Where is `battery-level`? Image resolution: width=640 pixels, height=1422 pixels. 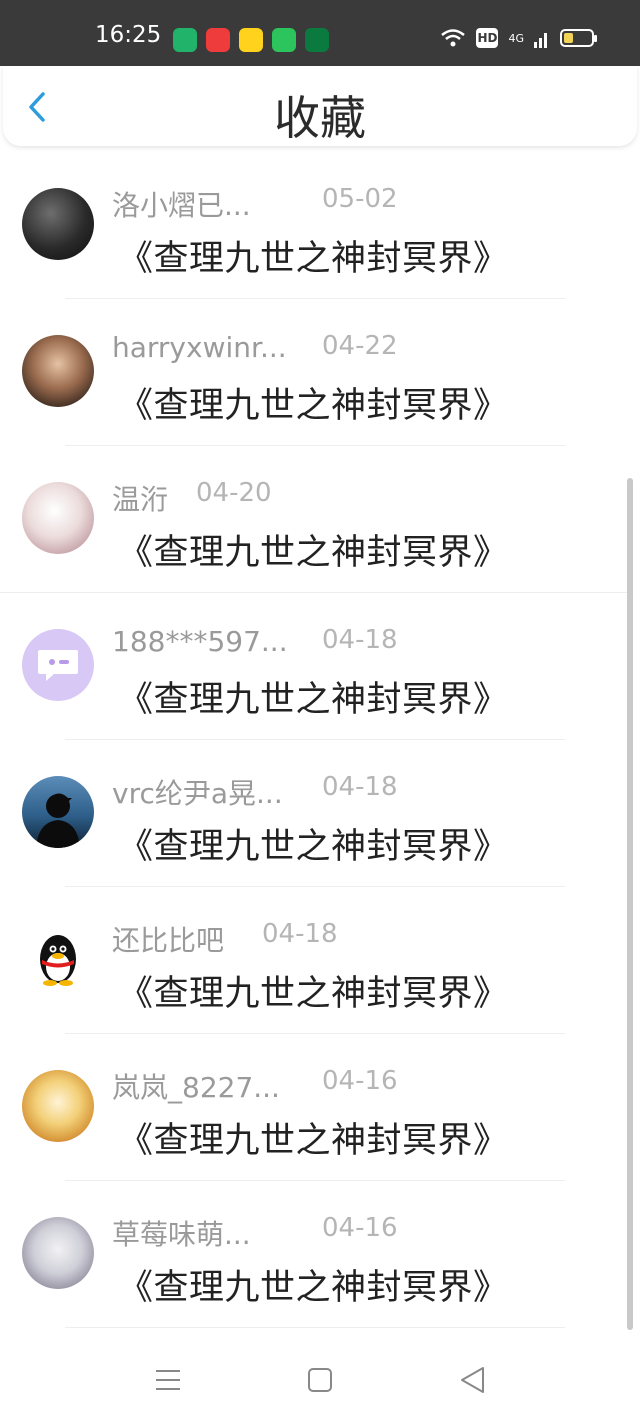 battery-level is located at coordinates (568, 38).